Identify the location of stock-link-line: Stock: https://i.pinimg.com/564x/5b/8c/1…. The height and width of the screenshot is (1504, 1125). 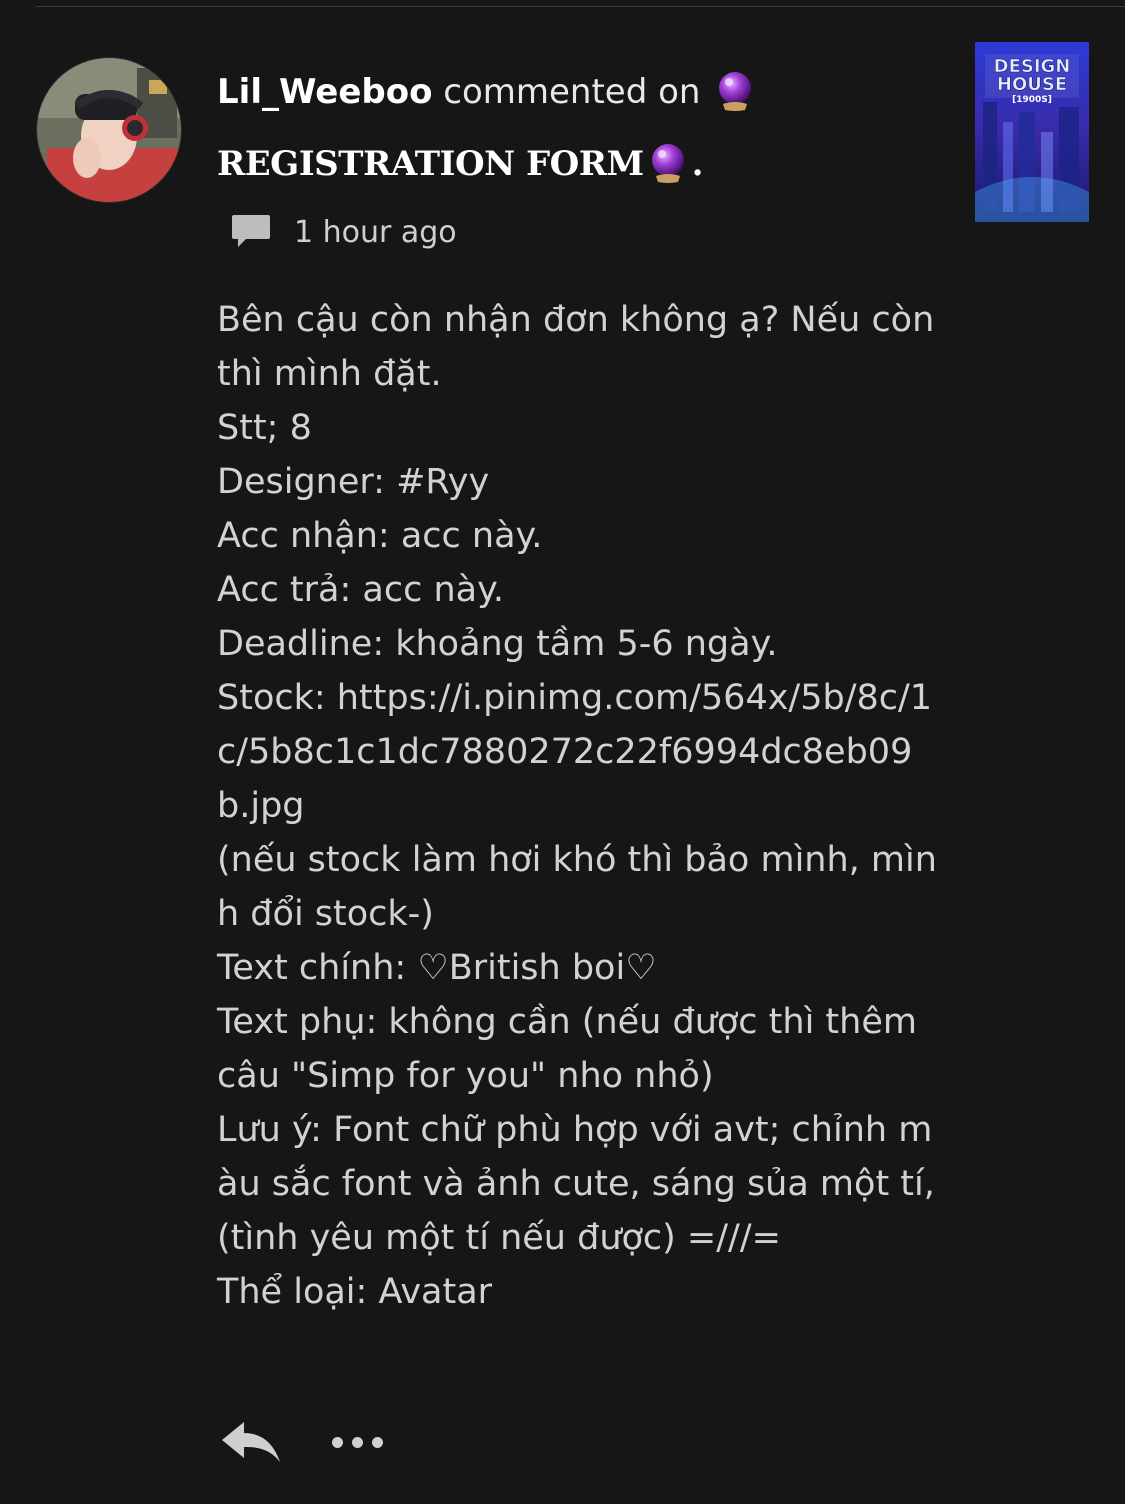
(577, 752).